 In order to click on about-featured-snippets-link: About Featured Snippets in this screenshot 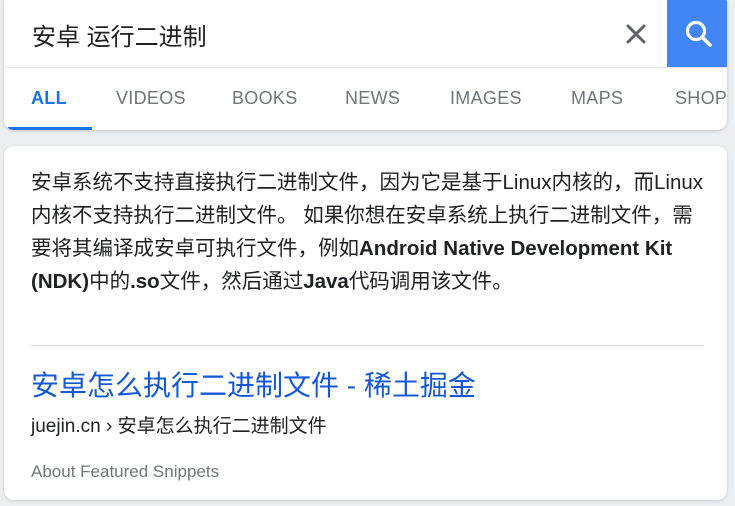, I will do `click(125, 472)`.